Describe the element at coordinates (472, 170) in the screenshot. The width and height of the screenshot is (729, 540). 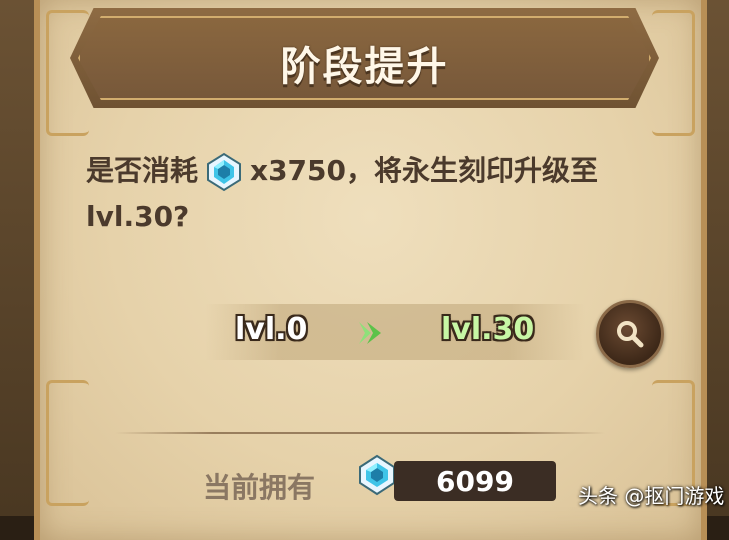
I see `question-suffix: ，将永生刻印升级至` at that location.